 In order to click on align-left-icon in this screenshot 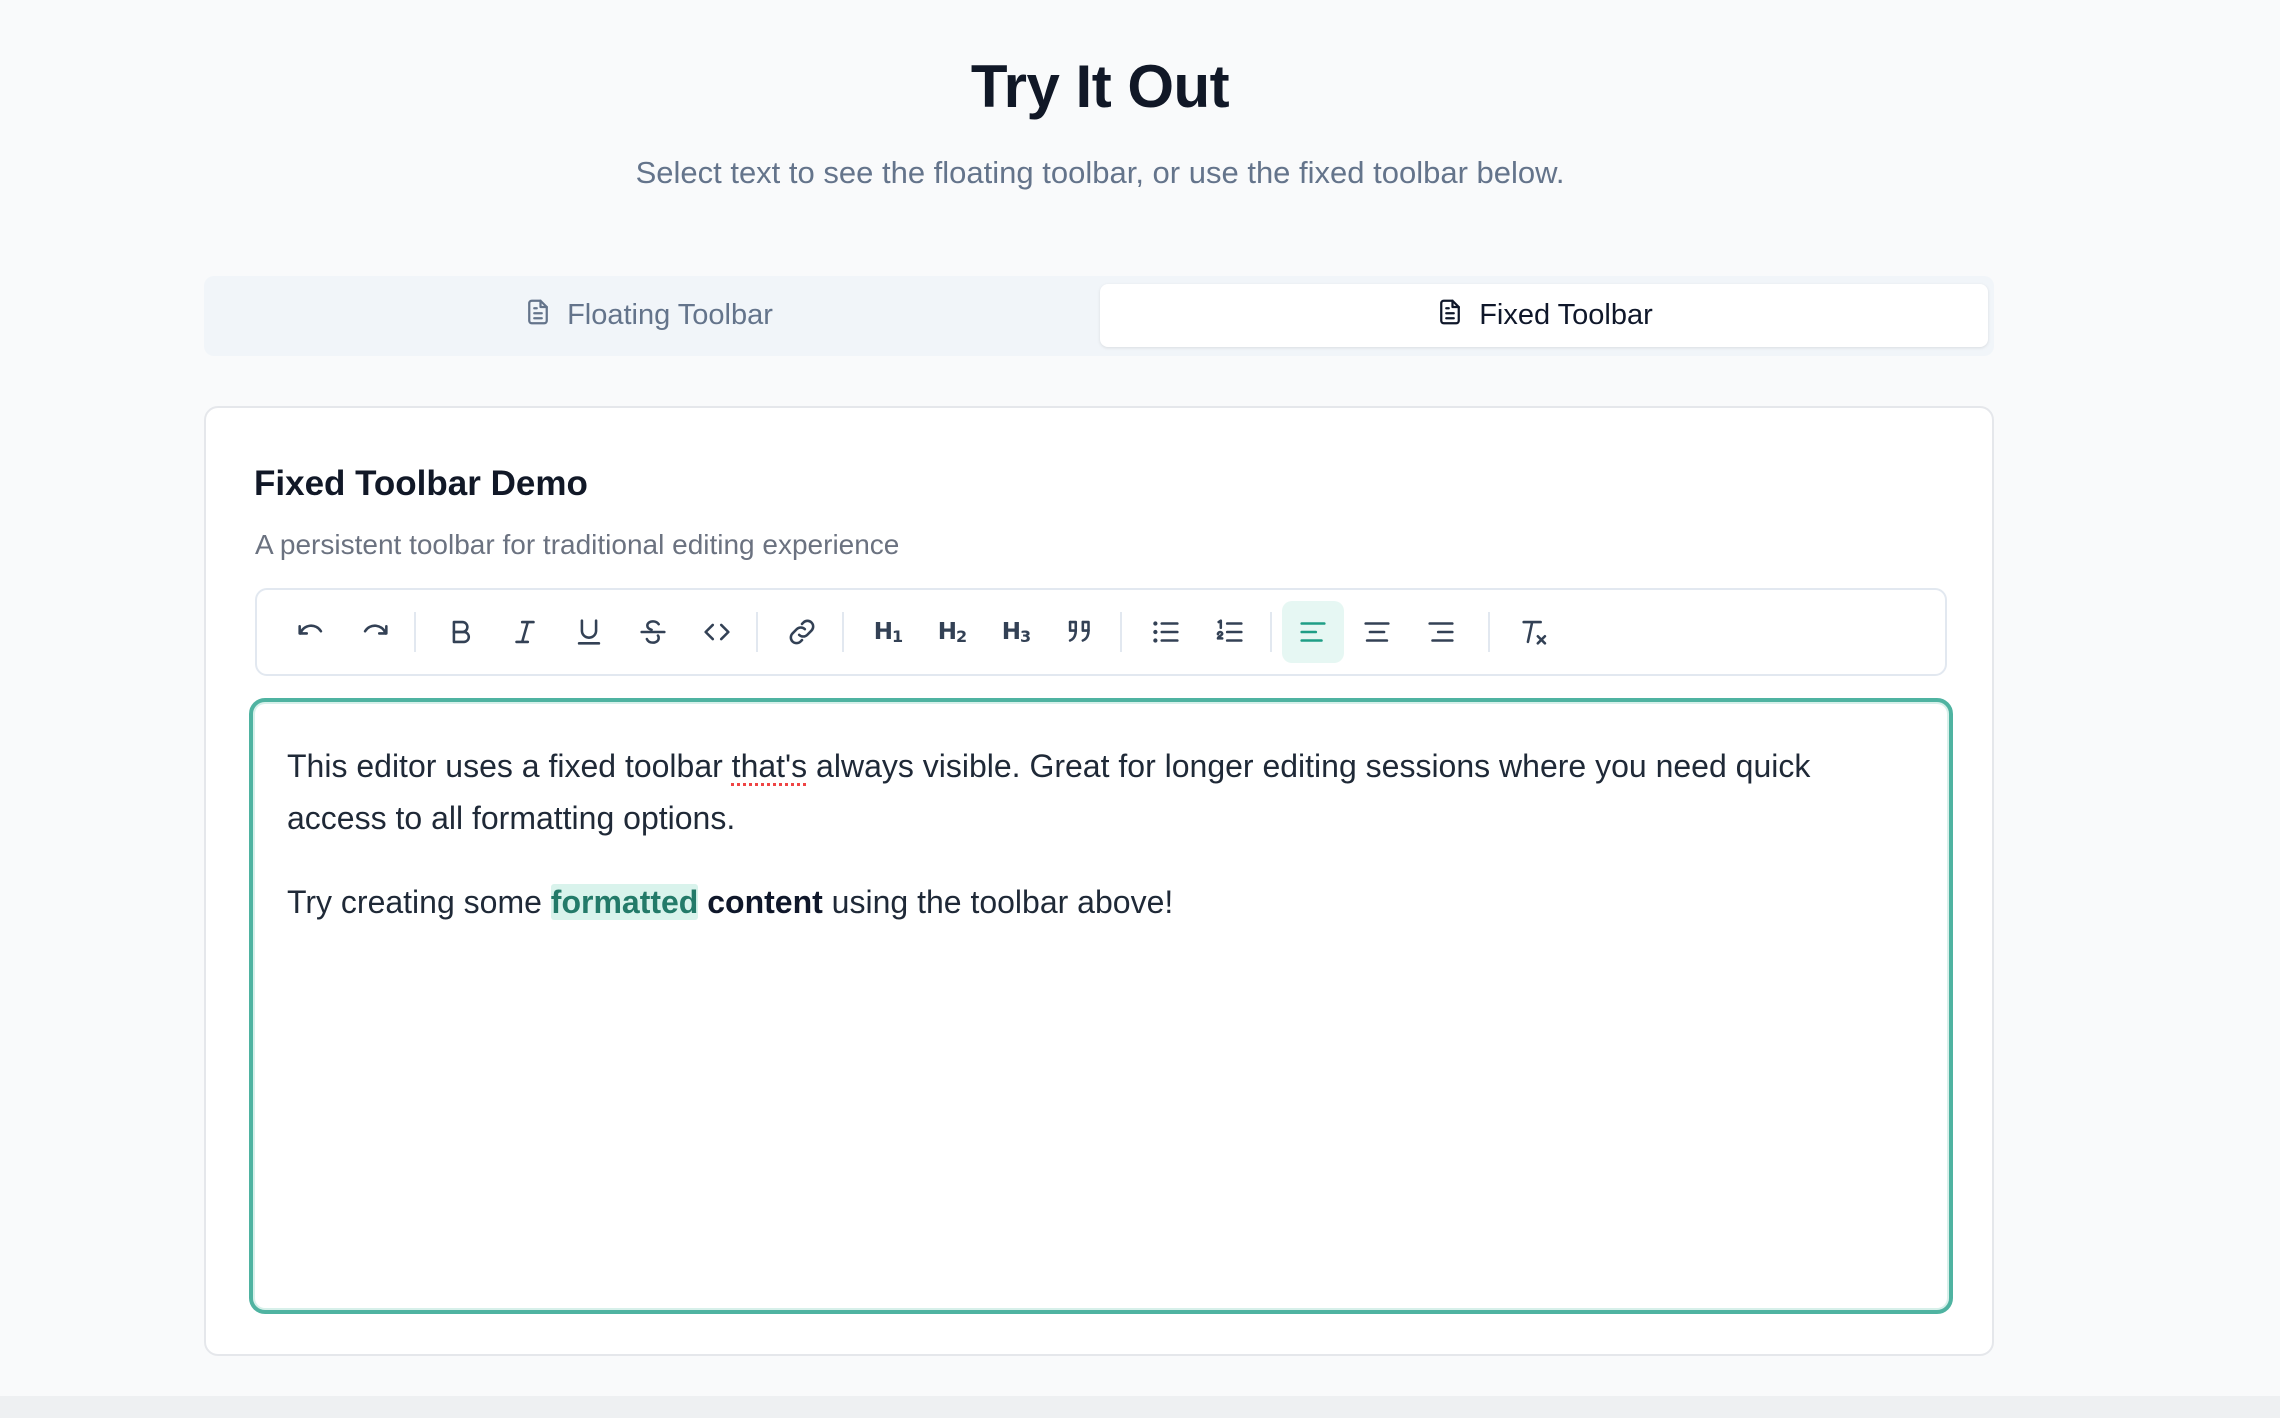, I will do `click(1313, 632)`.